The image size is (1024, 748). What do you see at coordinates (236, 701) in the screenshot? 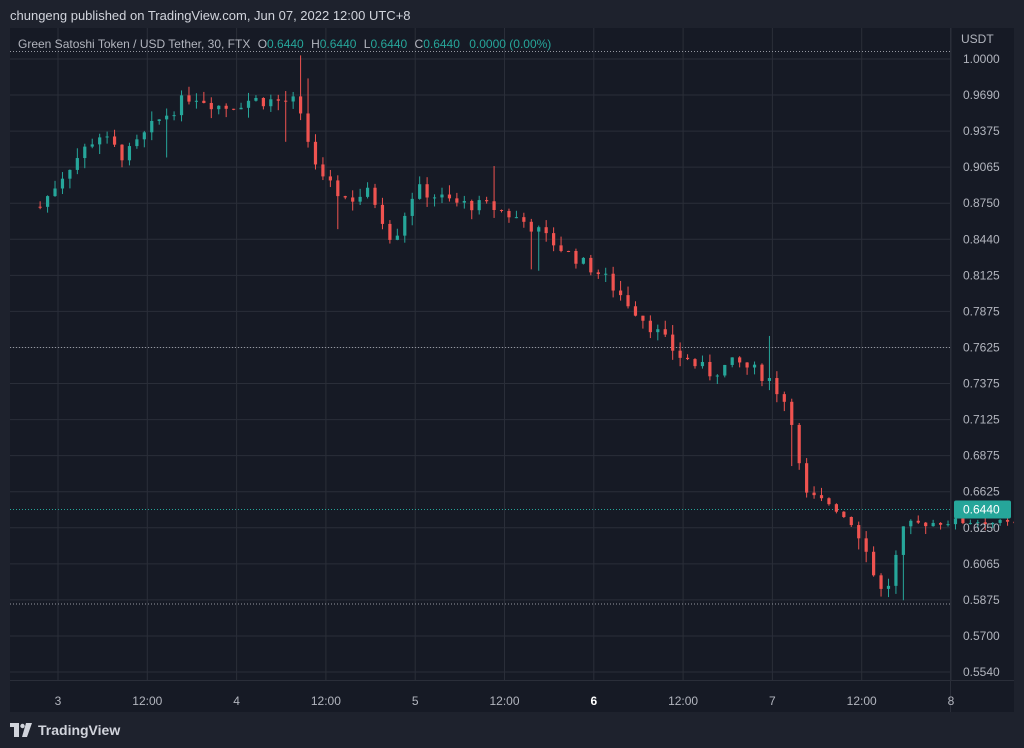
I see `x-tick-label: 4` at bounding box center [236, 701].